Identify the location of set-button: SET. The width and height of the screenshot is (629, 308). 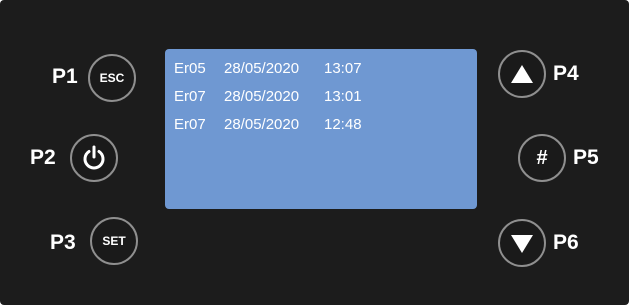
(114, 241).